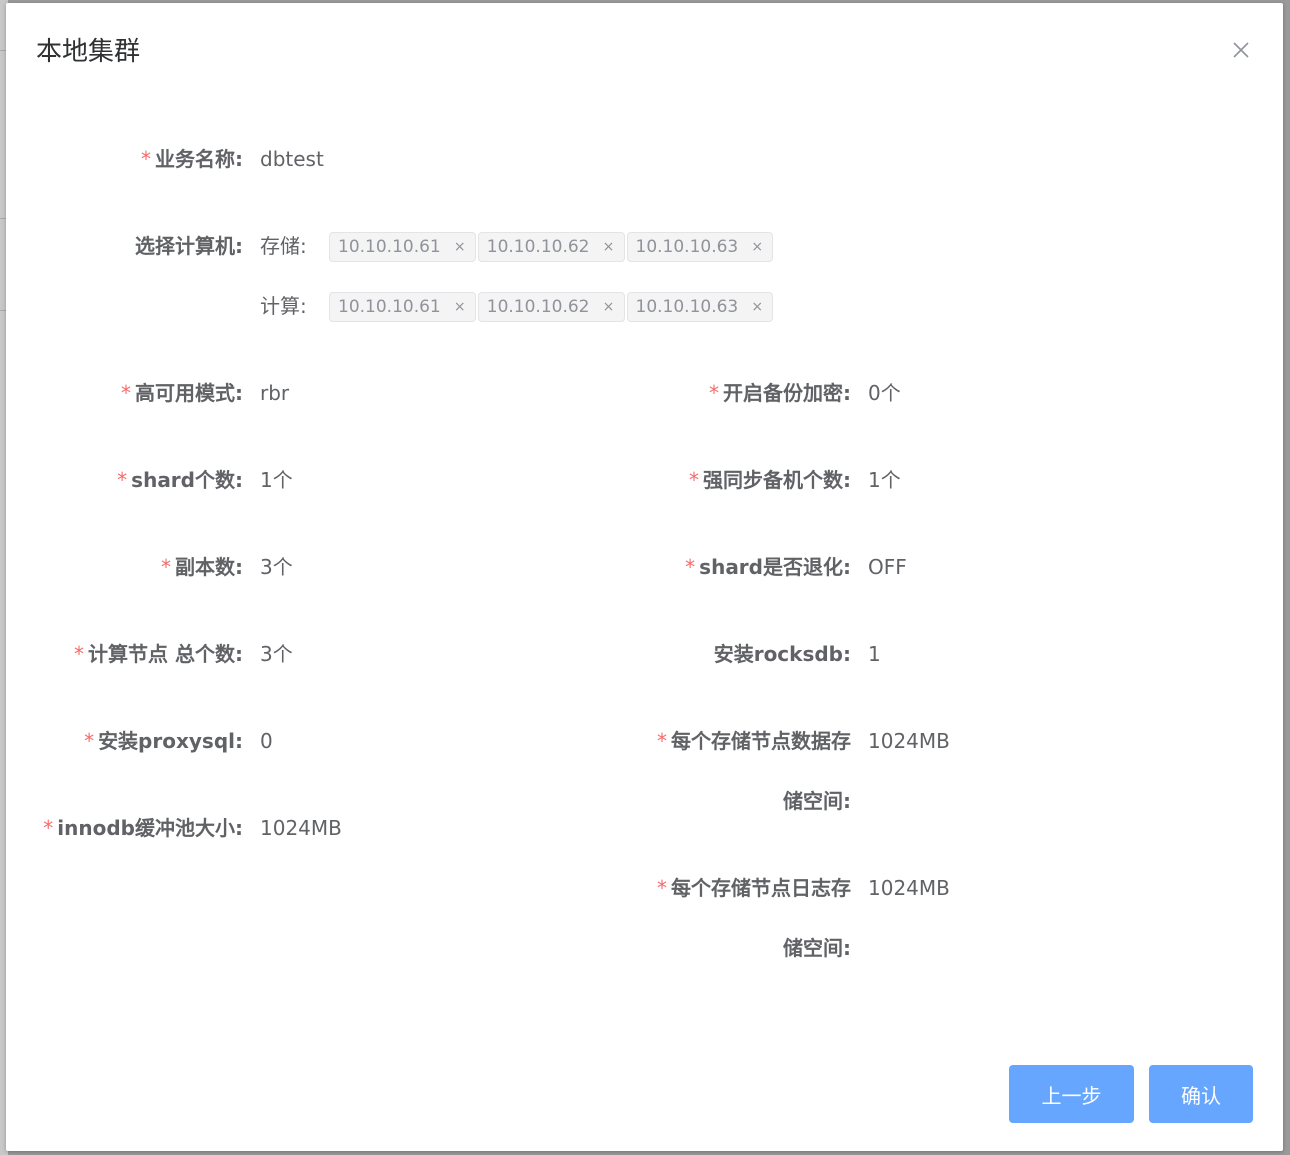 The image size is (1290, 1155). Describe the element at coordinates (768, 567) in the screenshot. I see `shard-degrade-label: * shard是否退化:` at that location.